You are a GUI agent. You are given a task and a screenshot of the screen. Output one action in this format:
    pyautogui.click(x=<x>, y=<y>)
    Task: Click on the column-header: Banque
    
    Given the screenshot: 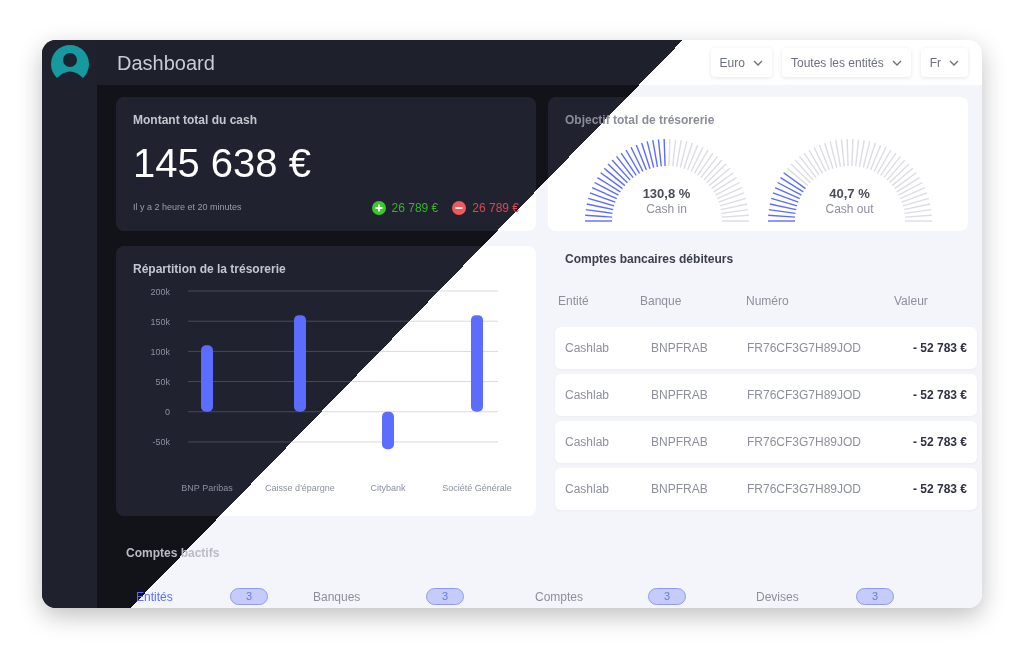 What is the action you would take?
    pyautogui.click(x=661, y=301)
    